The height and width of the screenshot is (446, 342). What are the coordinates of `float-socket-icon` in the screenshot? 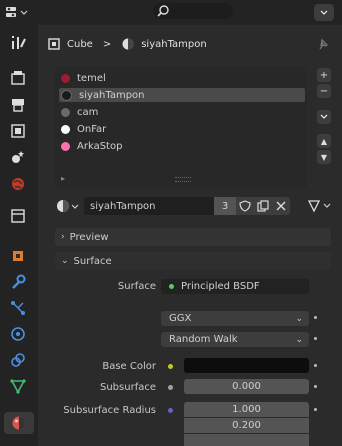 It's located at (170, 387).